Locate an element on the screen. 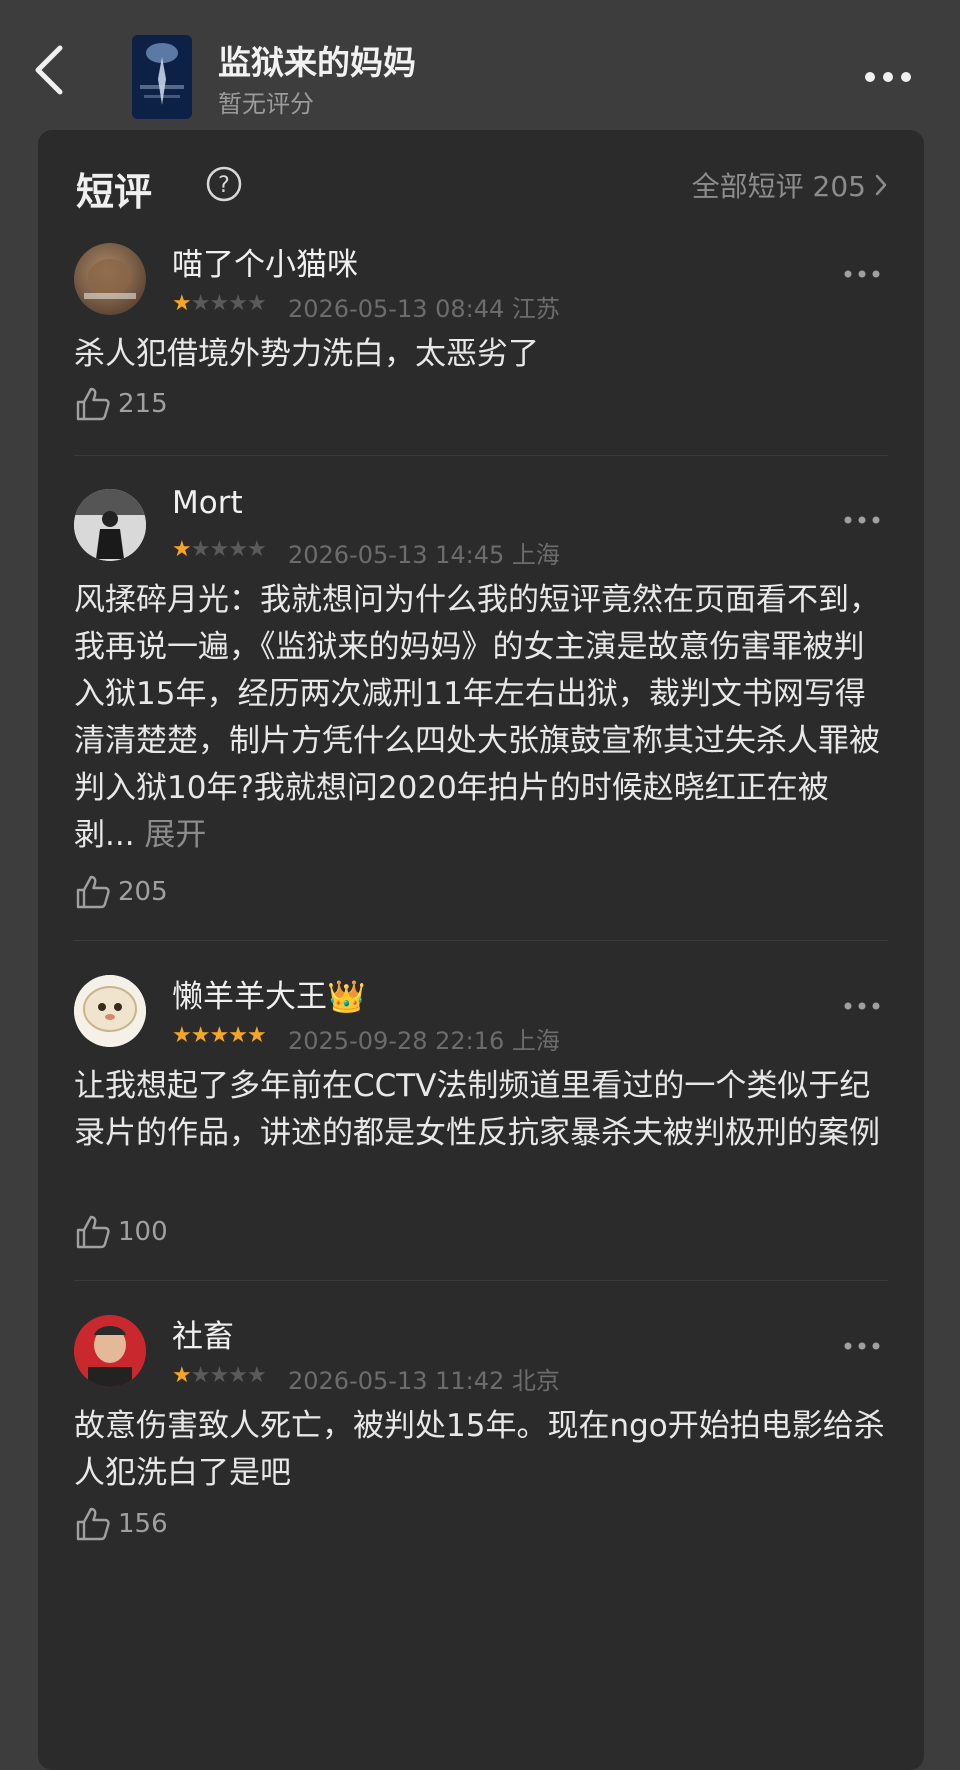 This screenshot has width=960, height=1770. review-date: 2026-05-13 08:44 is located at coordinates (396, 309).